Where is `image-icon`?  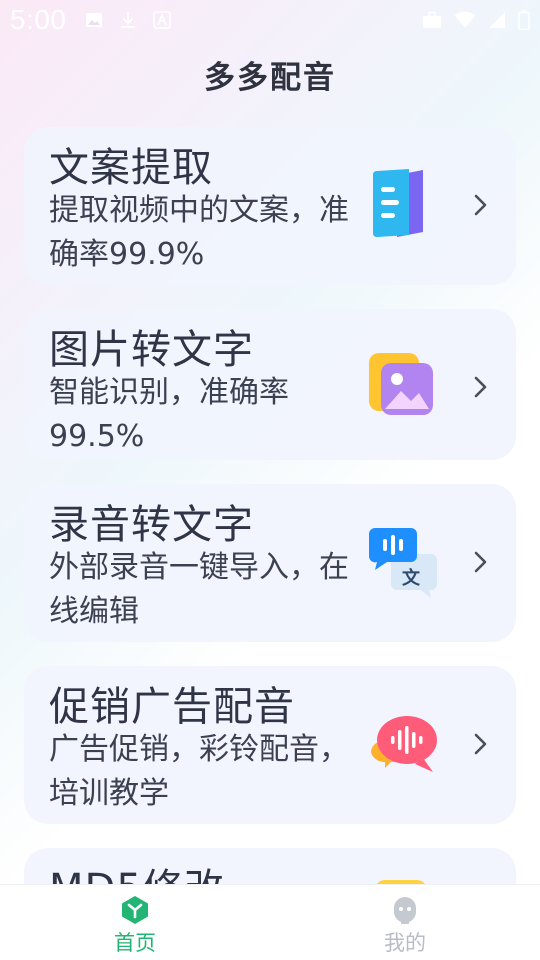 image-icon is located at coordinates (93, 20).